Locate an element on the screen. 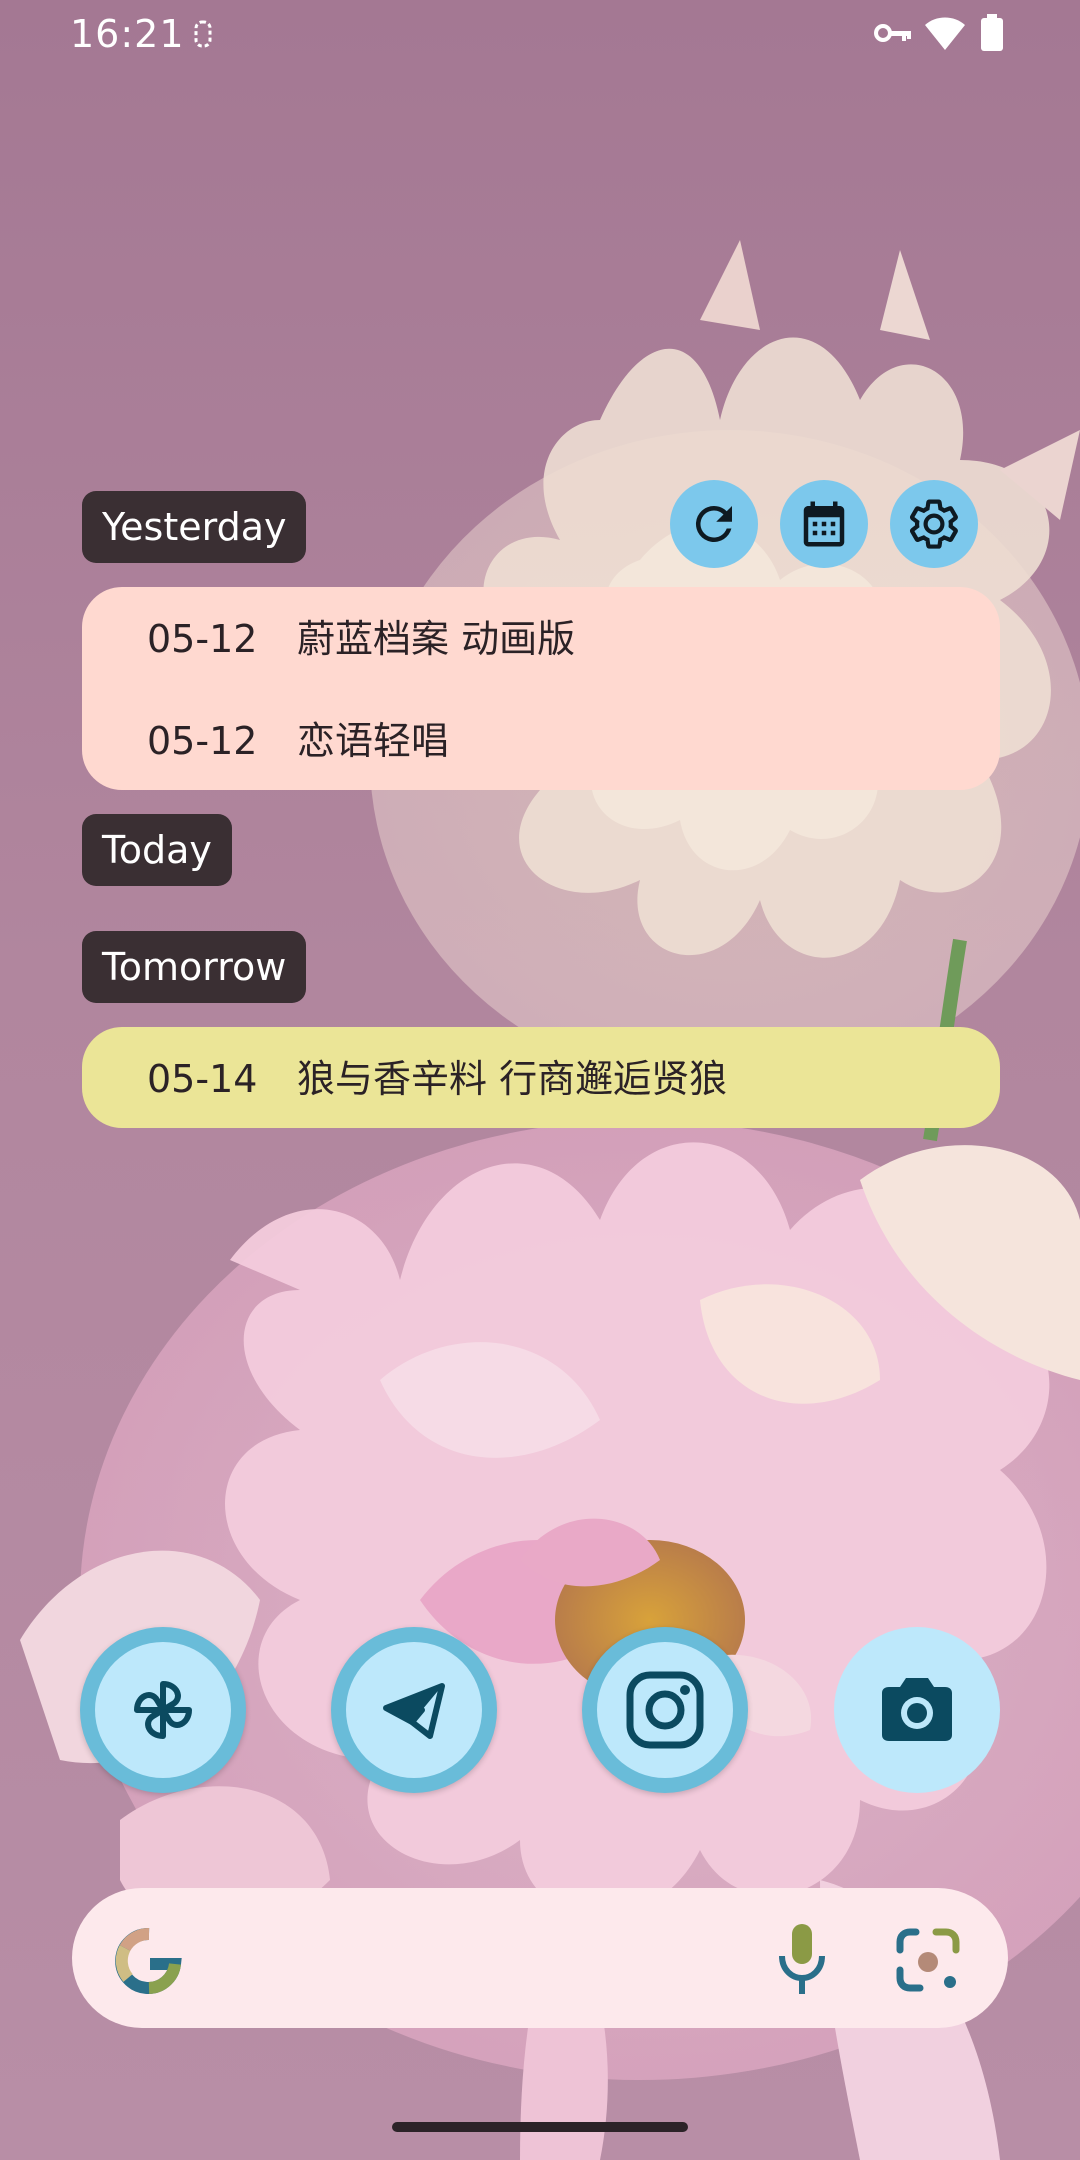 The image size is (1080, 2160). calendar-icon is located at coordinates (824, 524).